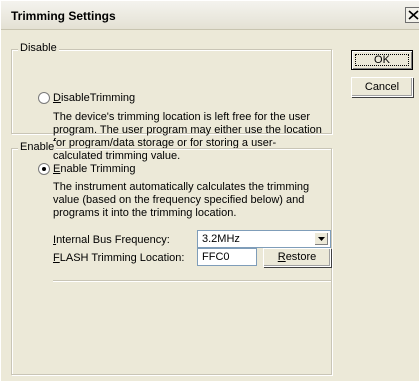 The height and width of the screenshot is (381, 419). Describe the element at coordinates (264, 239) in the screenshot. I see `bus-frequency-select: 3.2MHz` at that location.